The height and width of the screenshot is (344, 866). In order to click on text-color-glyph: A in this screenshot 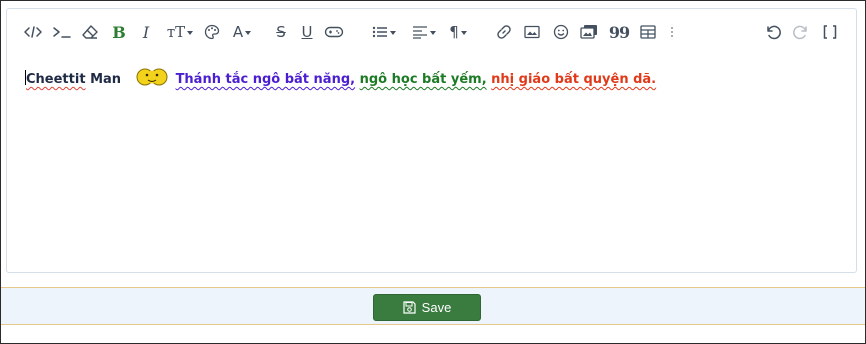, I will do `click(238, 32)`.